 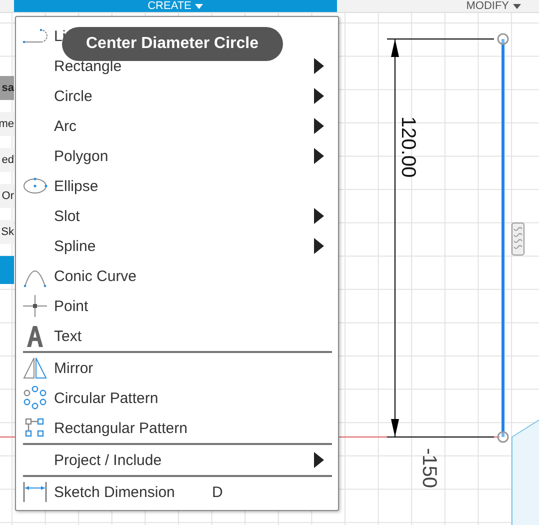 I want to click on panel-text: Or, so click(x=8, y=196).